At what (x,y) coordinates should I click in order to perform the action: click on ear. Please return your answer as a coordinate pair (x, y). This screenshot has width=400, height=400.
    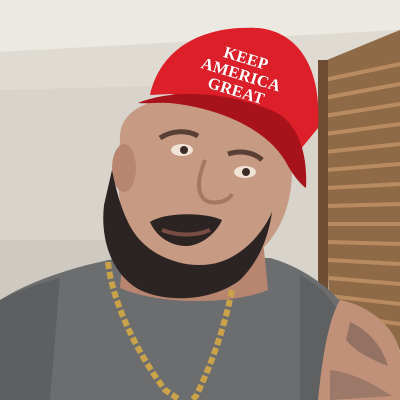
    Looking at the image, I should click on (124, 168).